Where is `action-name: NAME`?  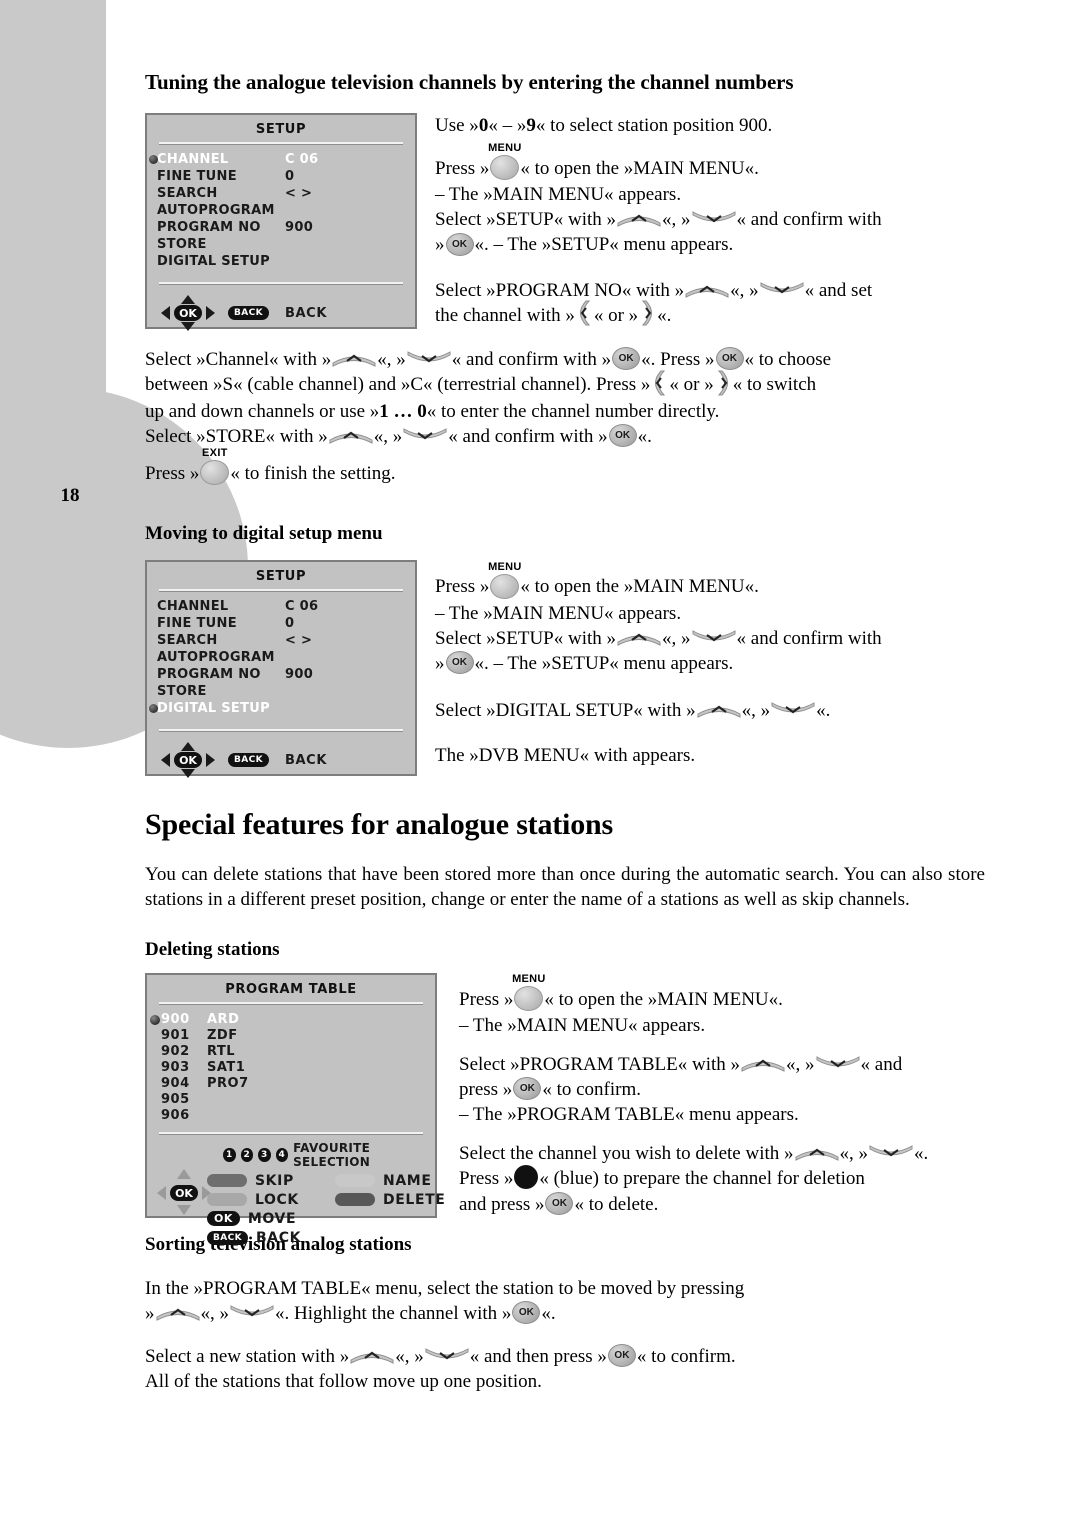
action-name: NAME is located at coordinates (390, 1181).